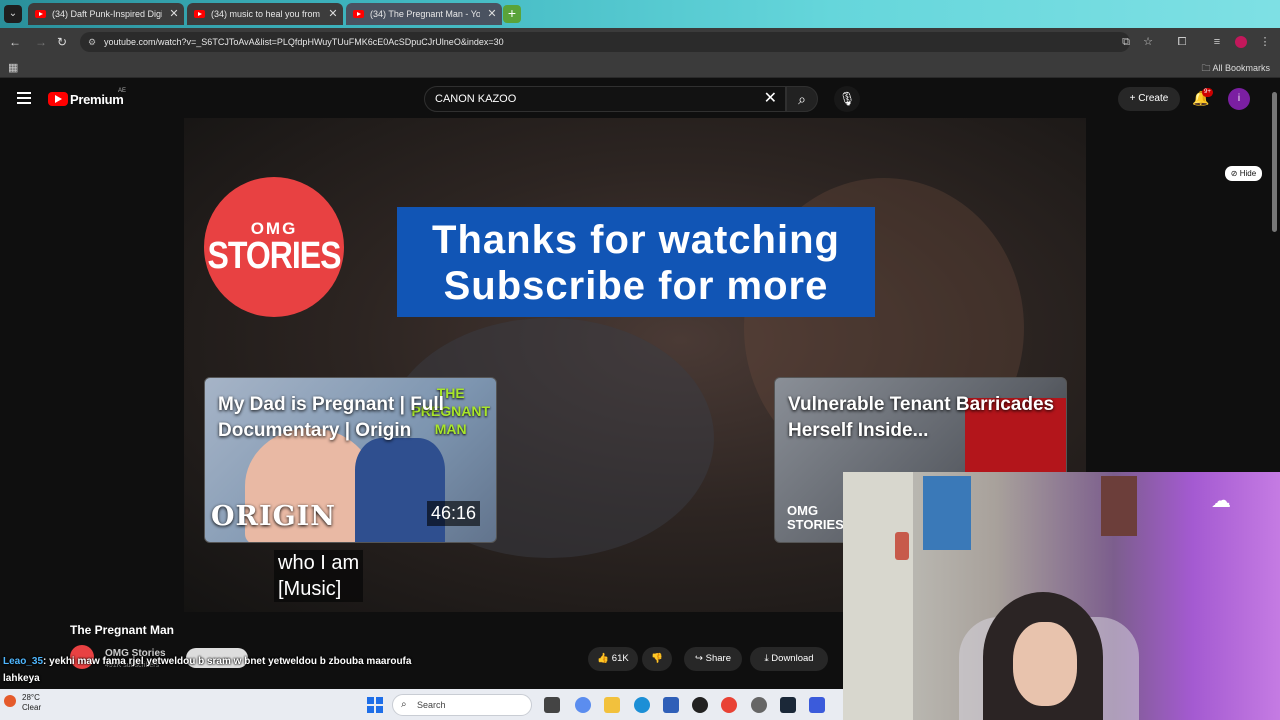 This screenshot has width=1280, height=720. Describe the element at coordinates (431, 705) in the screenshot. I see `taskbar-search-label: Search` at that location.